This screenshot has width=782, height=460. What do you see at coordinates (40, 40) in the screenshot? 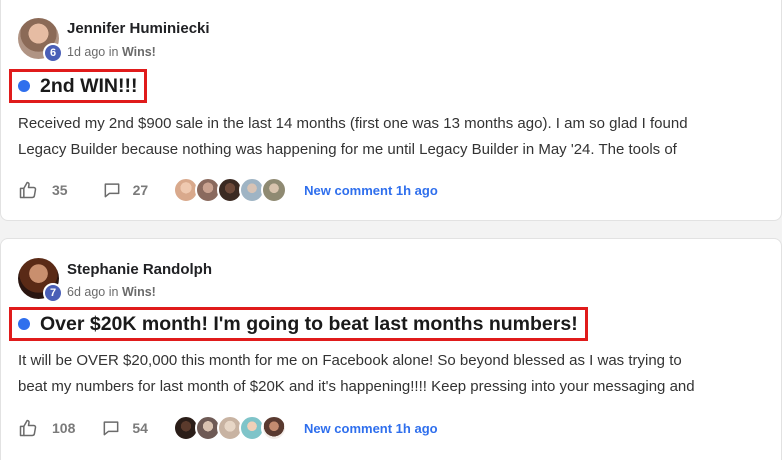
I see `avatar: 6` at bounding box center [40, 40].